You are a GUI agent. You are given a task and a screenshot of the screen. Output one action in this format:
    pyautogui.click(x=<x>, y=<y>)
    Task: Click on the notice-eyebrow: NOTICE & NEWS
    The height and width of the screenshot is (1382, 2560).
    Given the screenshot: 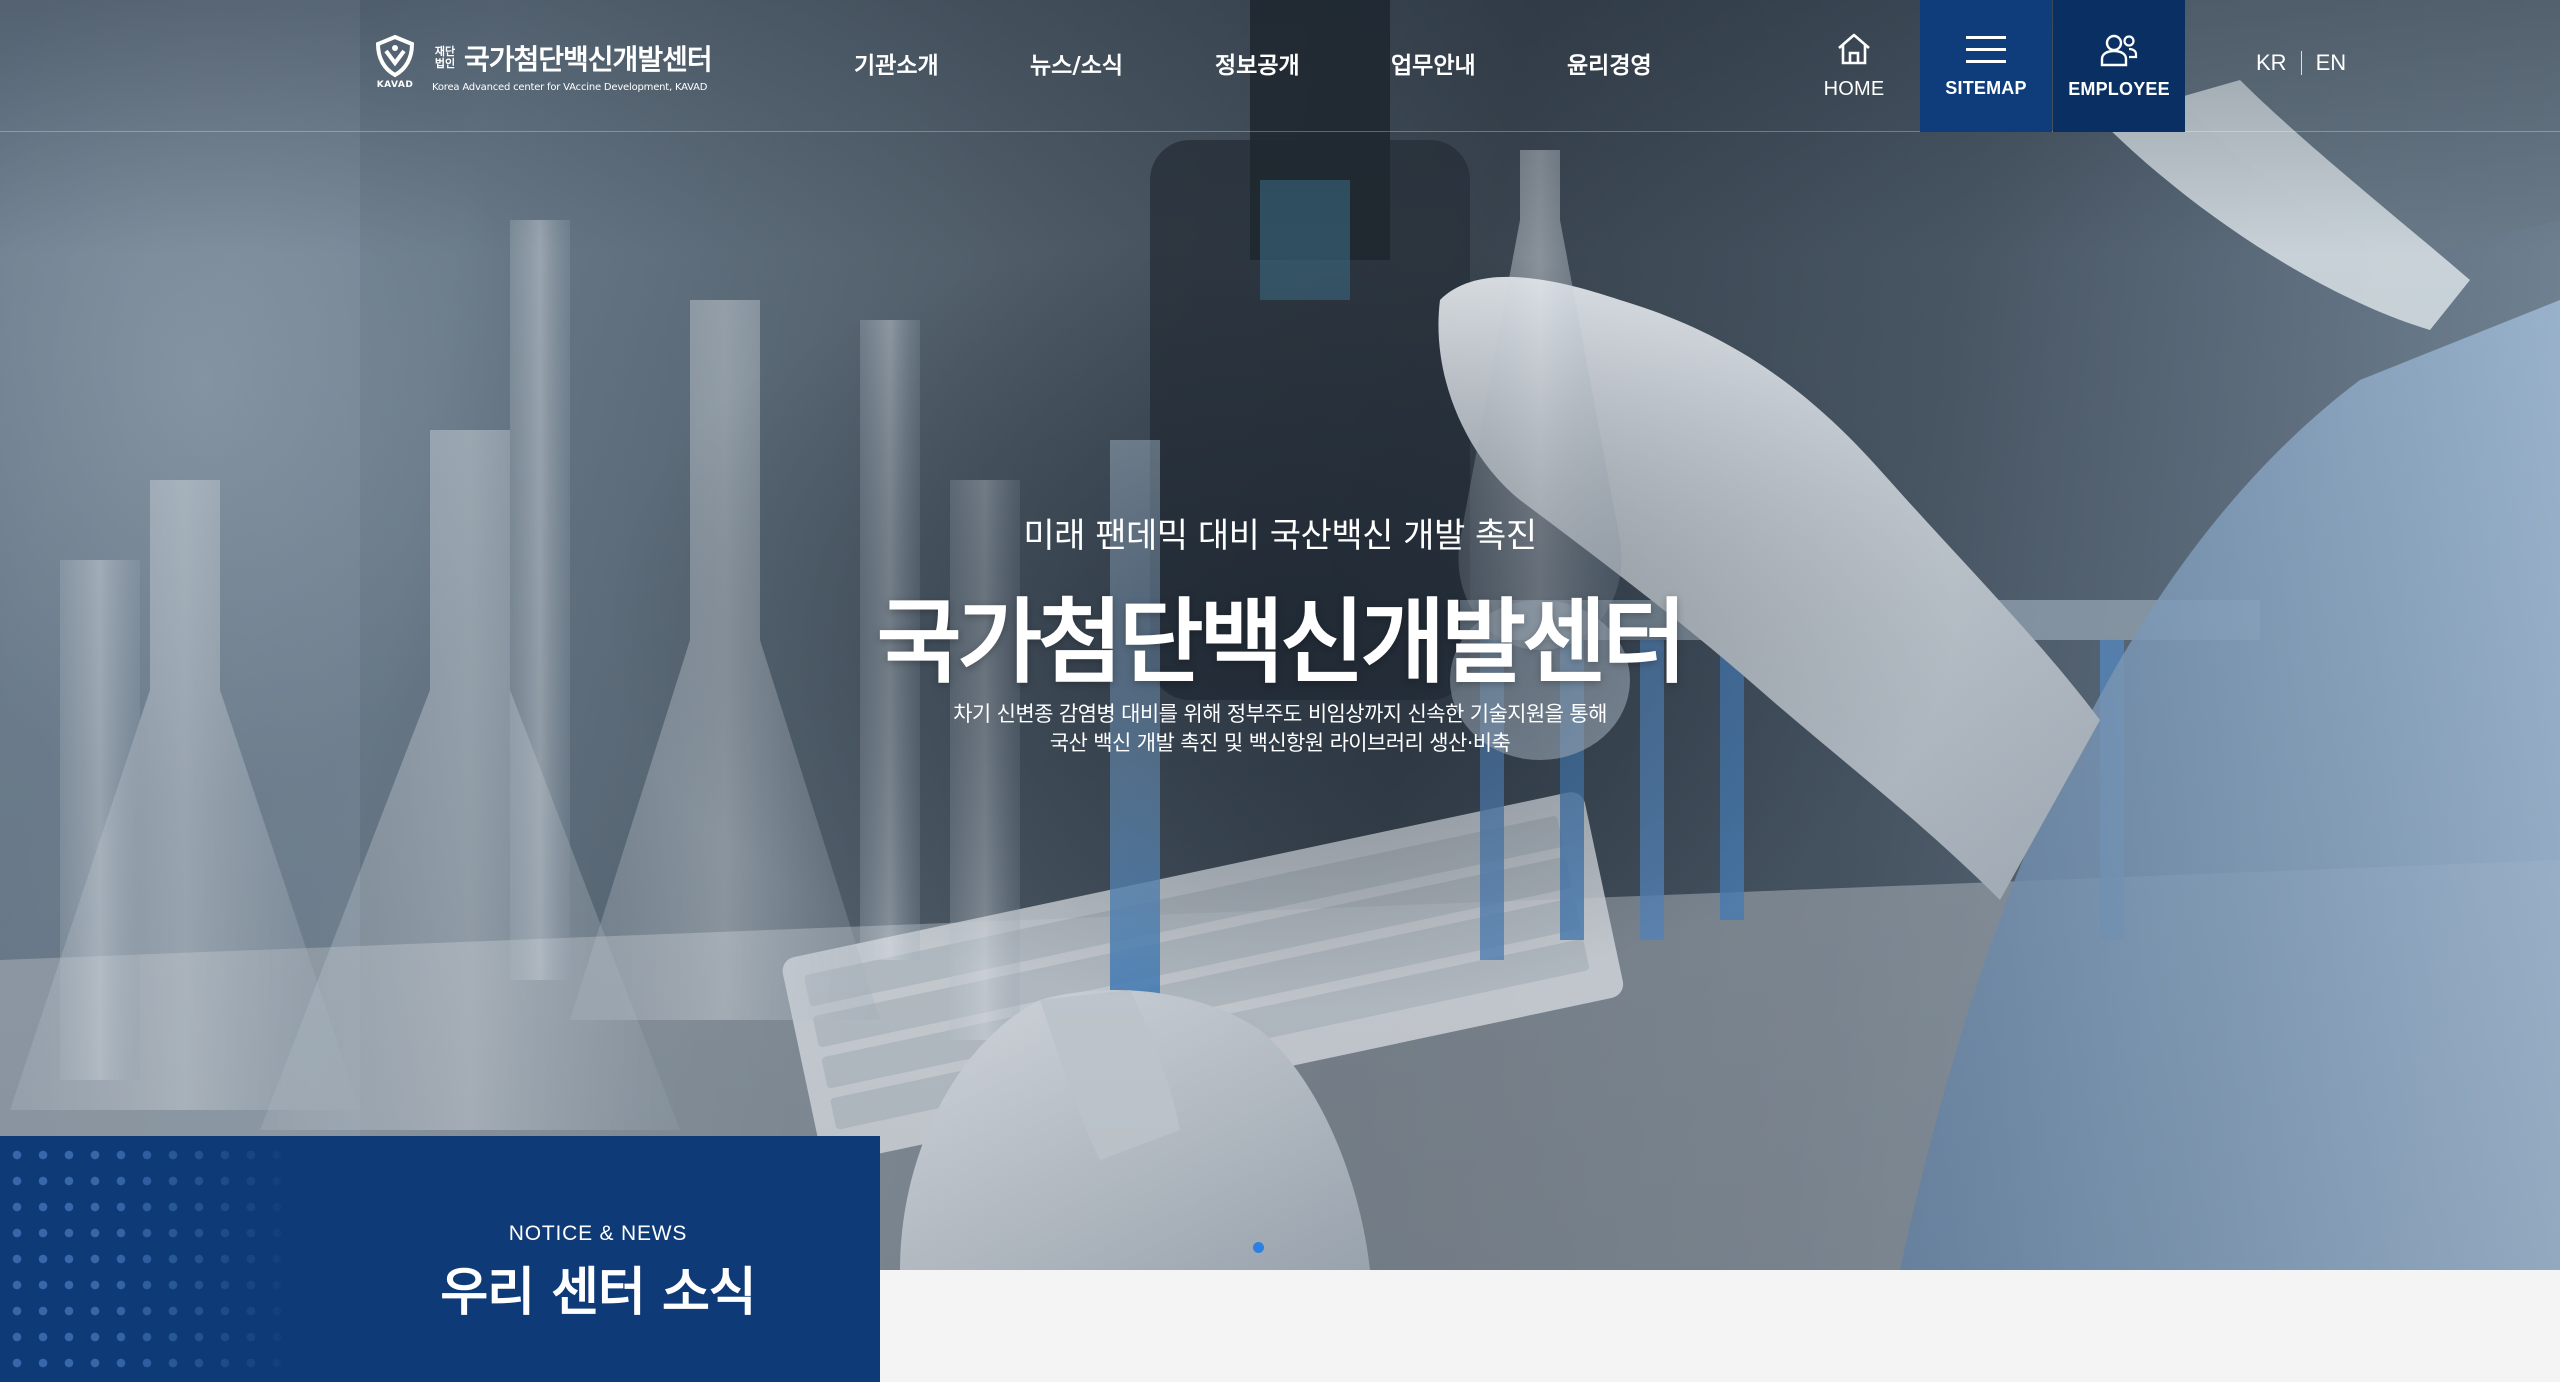 What is the action you would take?
    pyautogui.click(x=598, y=1233)
    